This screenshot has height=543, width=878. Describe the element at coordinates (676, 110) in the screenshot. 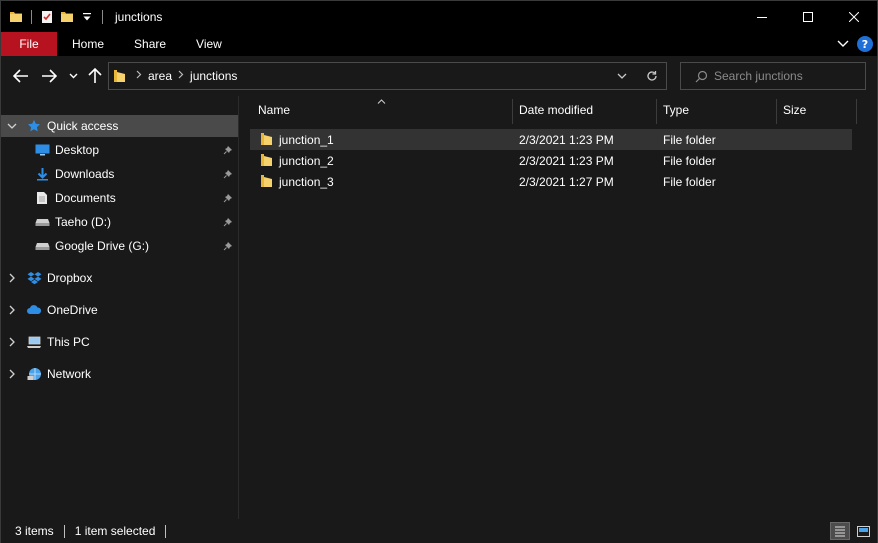

I see `column-header-label: Type` at that location.